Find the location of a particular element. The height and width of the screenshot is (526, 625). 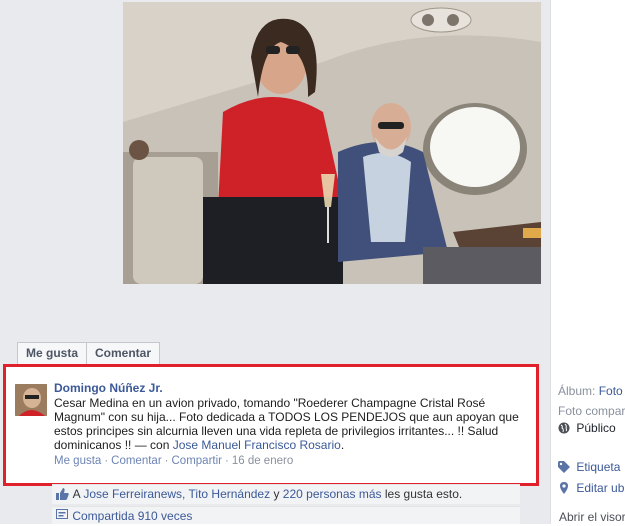

shared-row: Foto compar is located at coordinates (591, 411).